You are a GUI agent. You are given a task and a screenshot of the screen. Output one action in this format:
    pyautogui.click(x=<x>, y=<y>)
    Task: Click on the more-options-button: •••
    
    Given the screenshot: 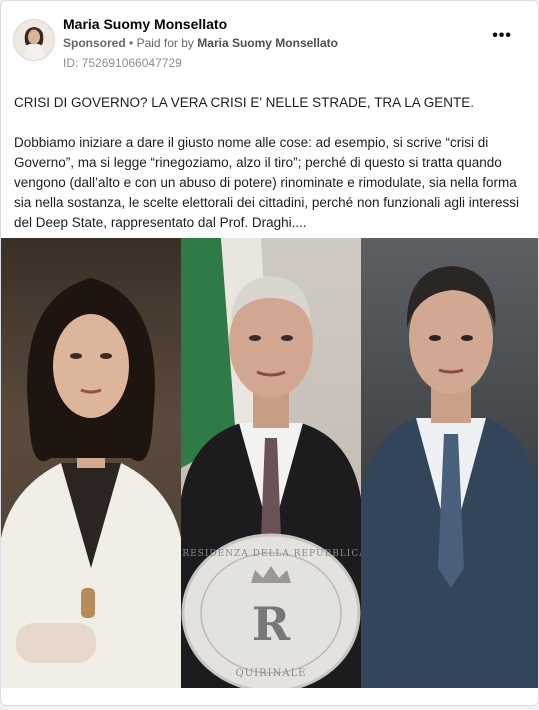 What is the action you would take?
    pyautogui.click(x=502, y=36)
    